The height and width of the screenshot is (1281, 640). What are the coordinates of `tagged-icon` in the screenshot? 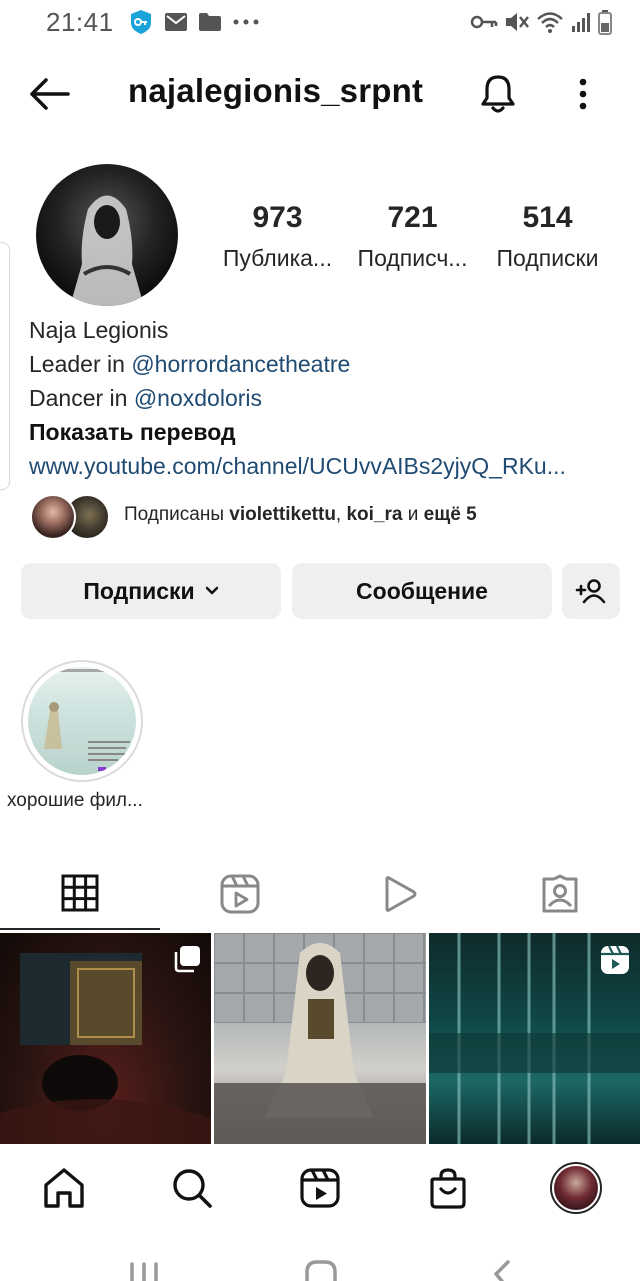 It's located at (560, 894).